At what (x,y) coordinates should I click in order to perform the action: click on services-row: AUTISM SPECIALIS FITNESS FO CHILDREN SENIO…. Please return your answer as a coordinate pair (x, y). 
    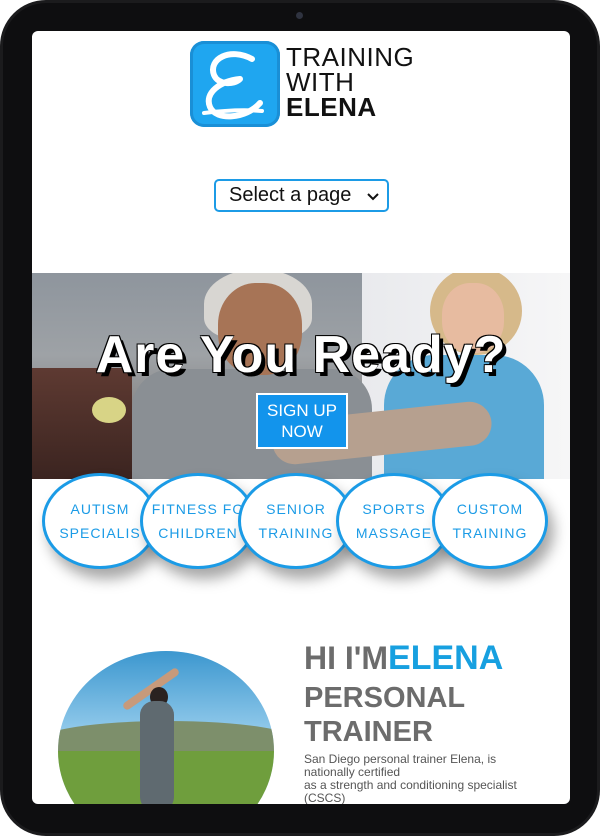
    Looking at the image, I should click on (301, 526).